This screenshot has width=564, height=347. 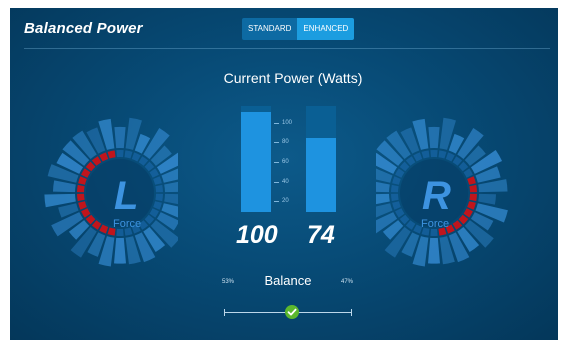 What do you see at coordinates (289, 182) in the screenshot?
I see `scale-tick: 40` at bounding box center [289, 182].